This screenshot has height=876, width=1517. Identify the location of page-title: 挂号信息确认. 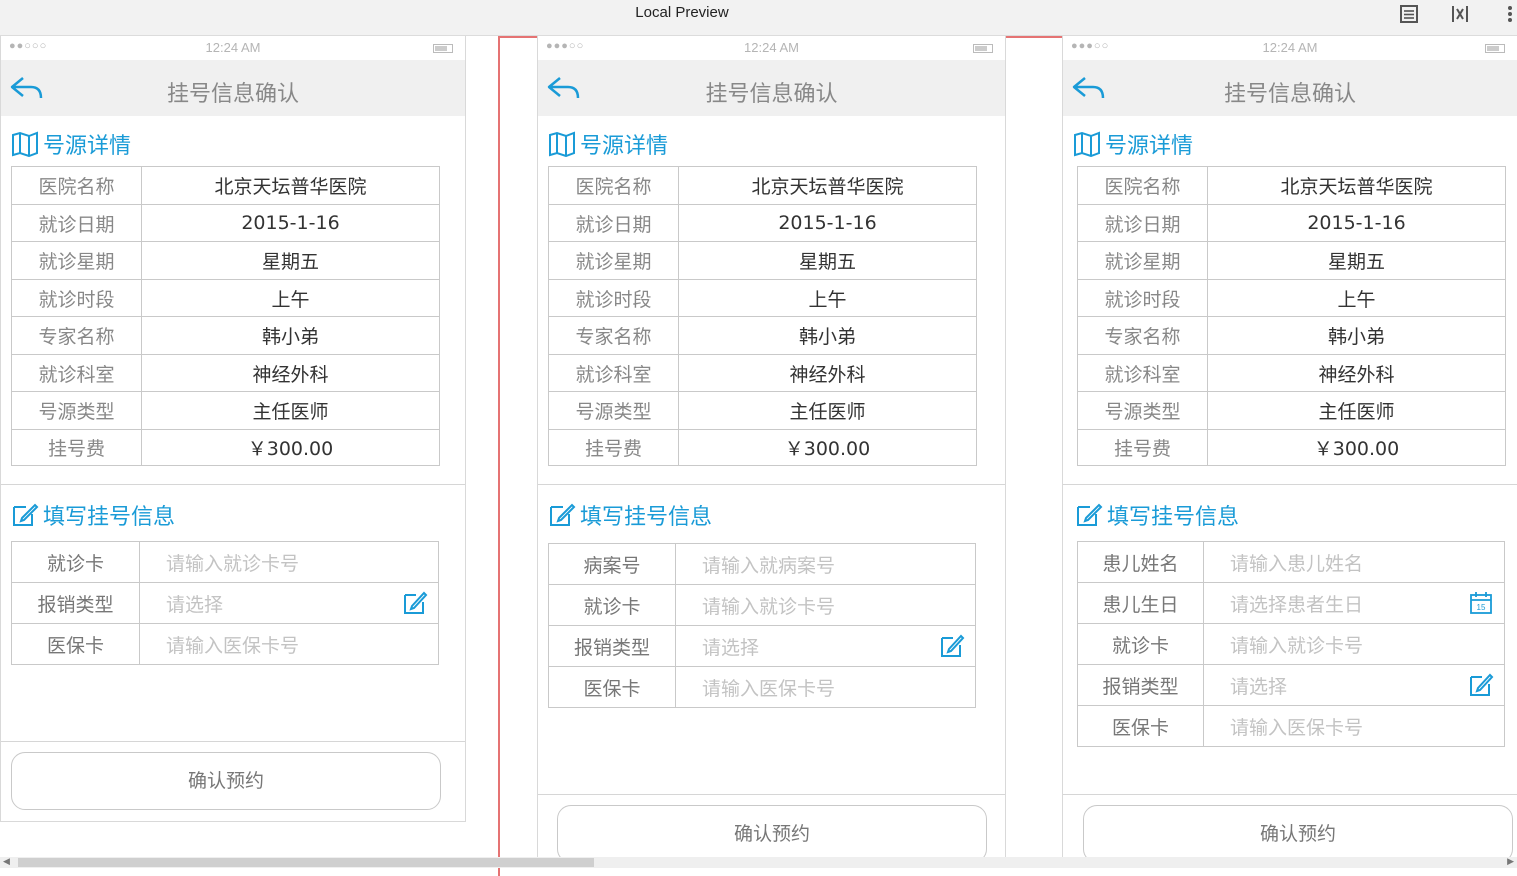
(232, 94).